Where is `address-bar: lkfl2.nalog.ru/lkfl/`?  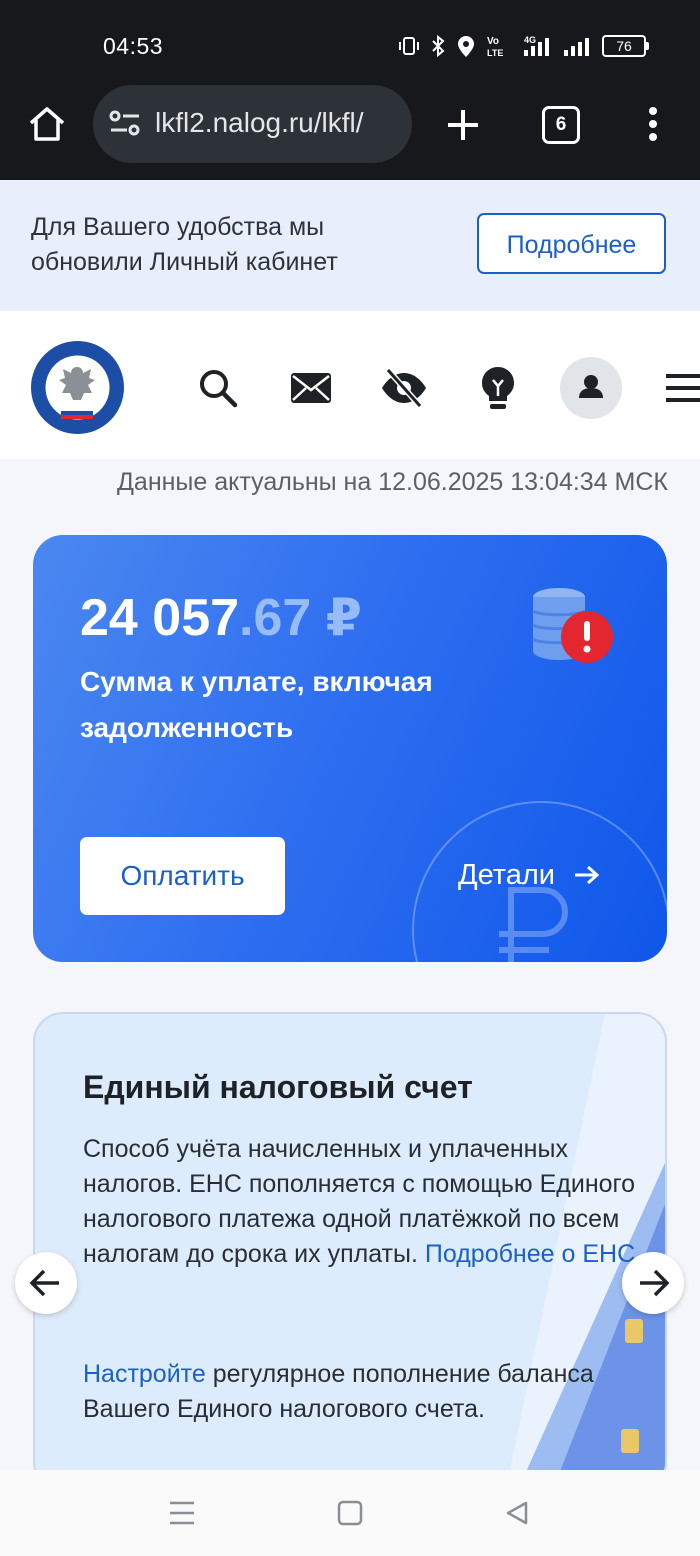 address-bar: lkfl2.nalog.ru/lkfl/ is located at coordinates (252, 124).